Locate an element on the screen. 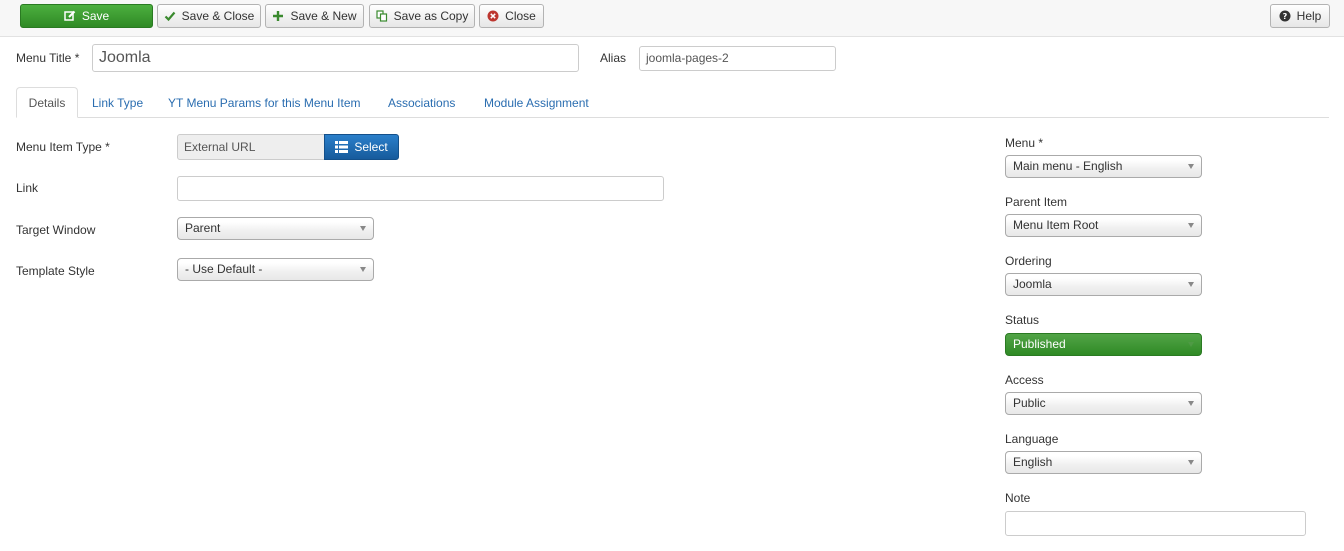 This screenshot has width=1344, height=551. list-icon is located at coordinates (342, 147).